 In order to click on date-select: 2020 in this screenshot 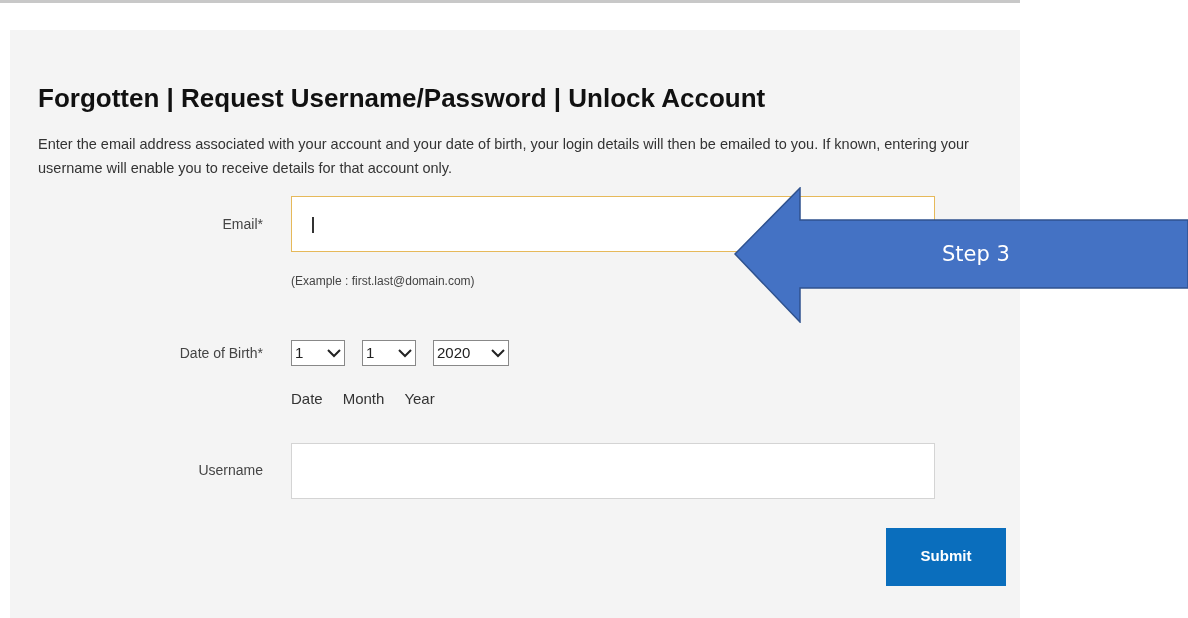, I will do `click(471, 353)`.